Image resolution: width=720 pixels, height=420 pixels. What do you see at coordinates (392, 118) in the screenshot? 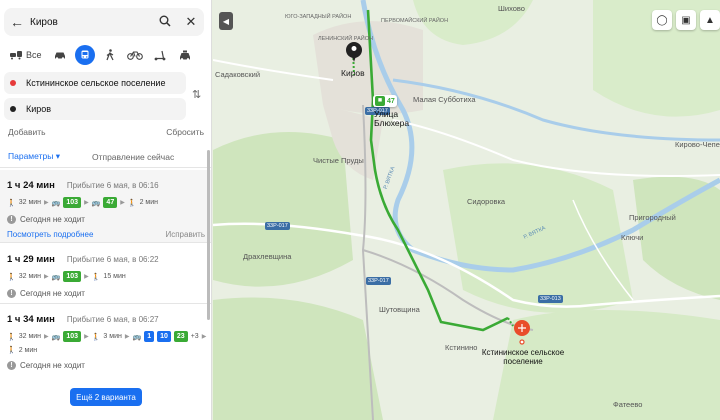
I see `stop-label: Улица Блюхера` at bounding box center [392, 118].